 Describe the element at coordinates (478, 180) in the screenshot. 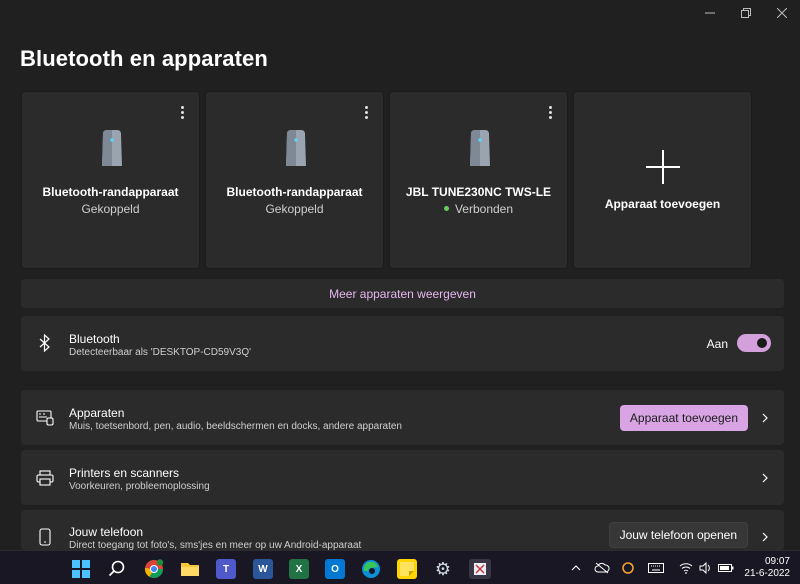

I see `device-card: JBL TUNE230NC TWS-LE Verbonden` at that location.